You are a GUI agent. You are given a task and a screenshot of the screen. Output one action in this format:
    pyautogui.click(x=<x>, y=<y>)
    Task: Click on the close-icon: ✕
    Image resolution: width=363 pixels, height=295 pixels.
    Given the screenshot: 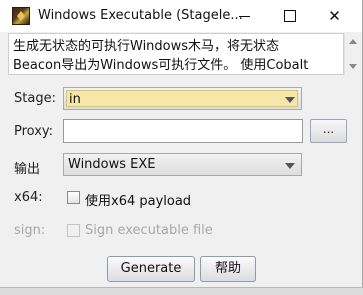 What is the action you would take?
    pyautogui.click(x=334, y=16)
    